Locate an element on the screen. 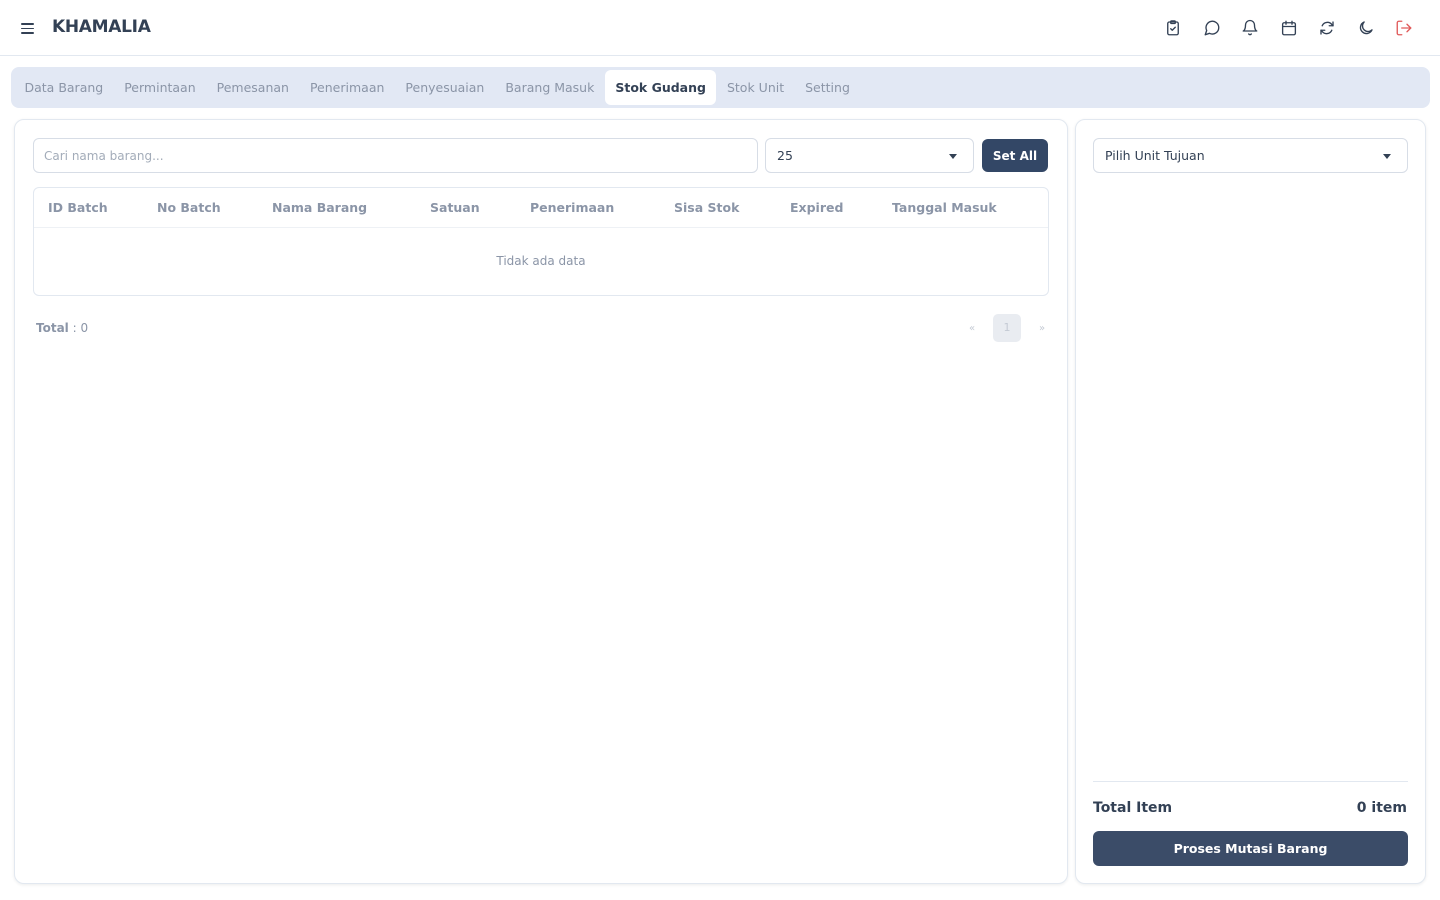 This screenshot has width=1440, height=900. set-all-button: Set All is located at coordinates (1015, 155).